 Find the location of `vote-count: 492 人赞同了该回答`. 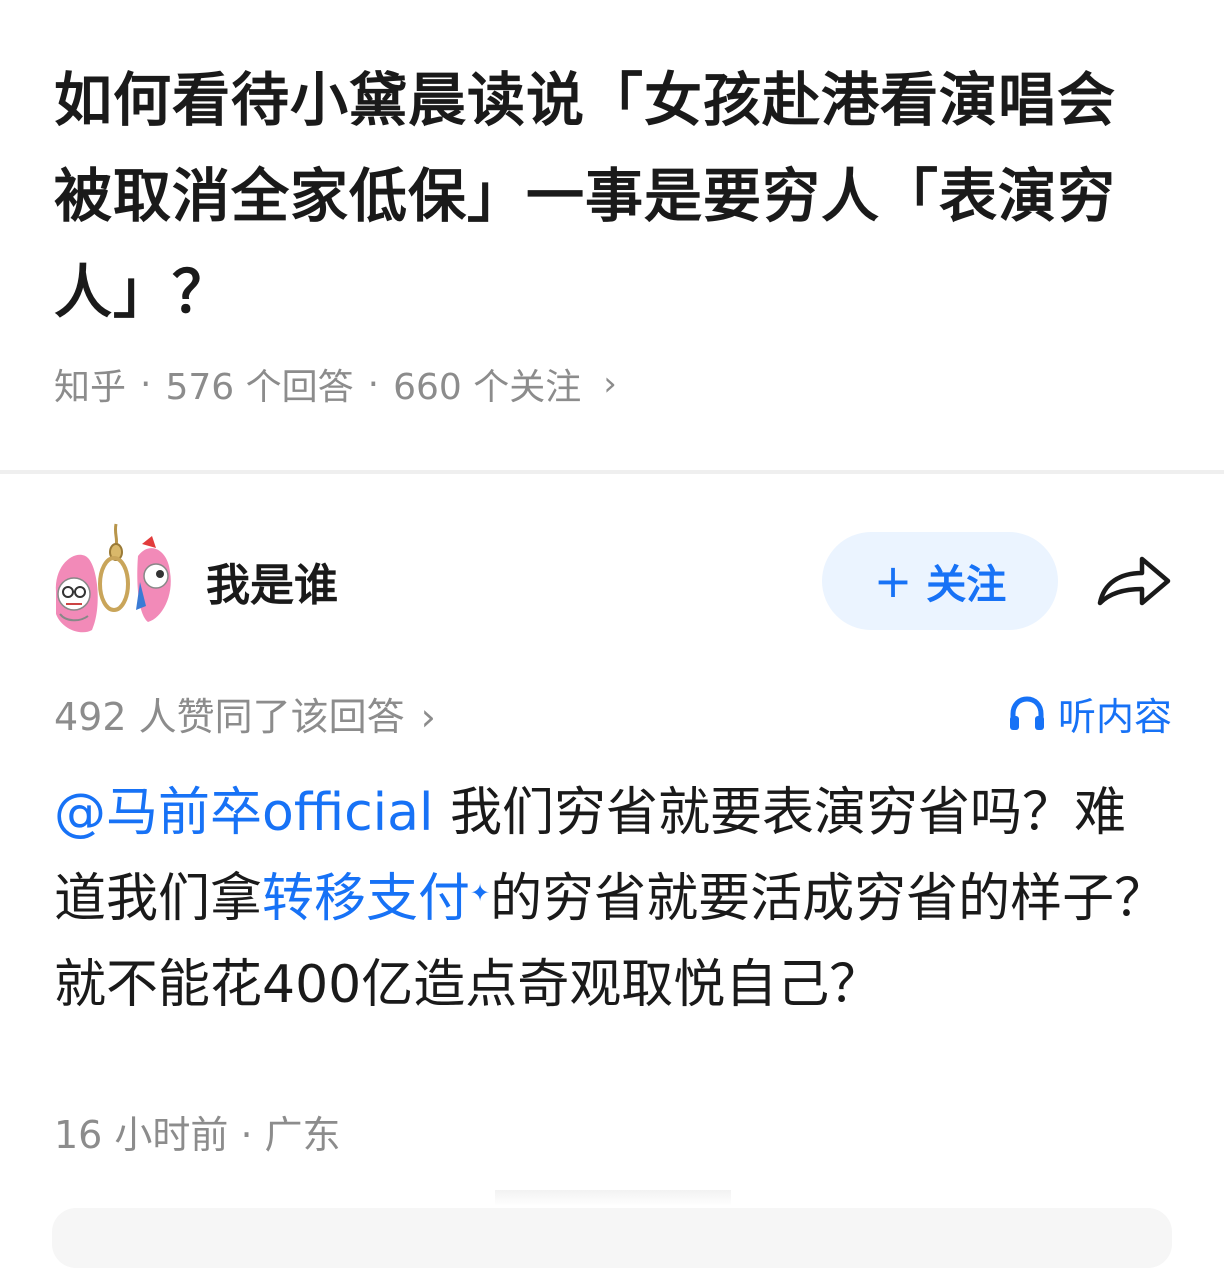

vote-count: 492 人赞同了该回答 is located at coordinates (229, 717).